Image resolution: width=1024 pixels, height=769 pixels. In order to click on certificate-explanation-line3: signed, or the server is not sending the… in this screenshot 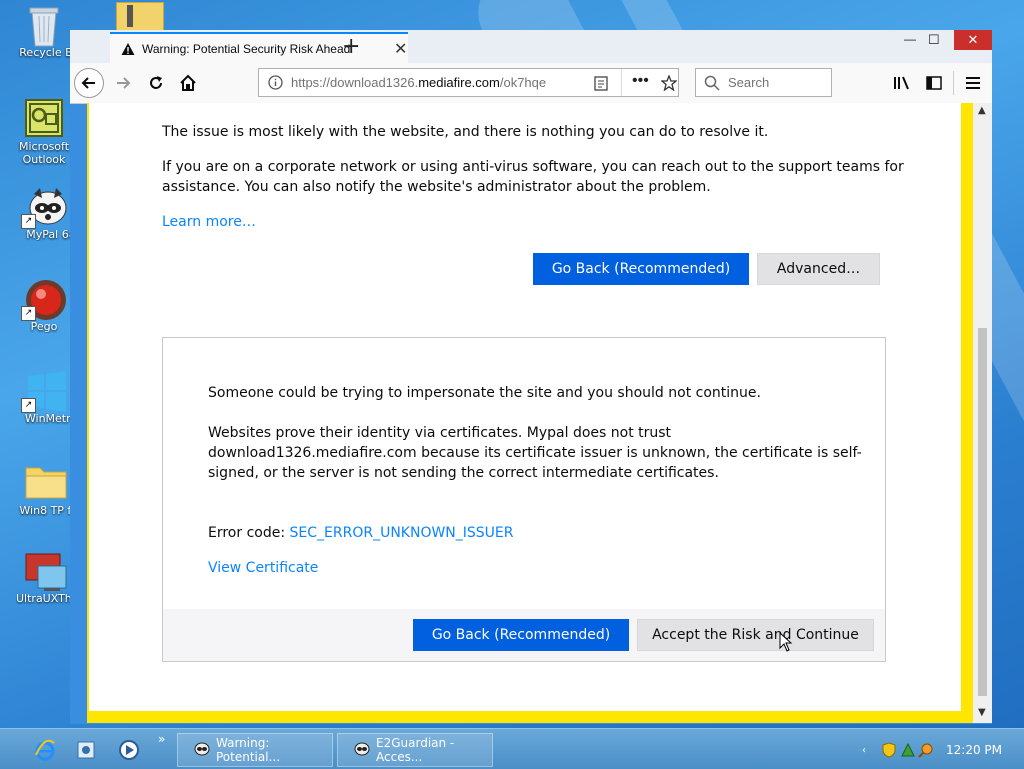, I will do `click(463, 473)`.